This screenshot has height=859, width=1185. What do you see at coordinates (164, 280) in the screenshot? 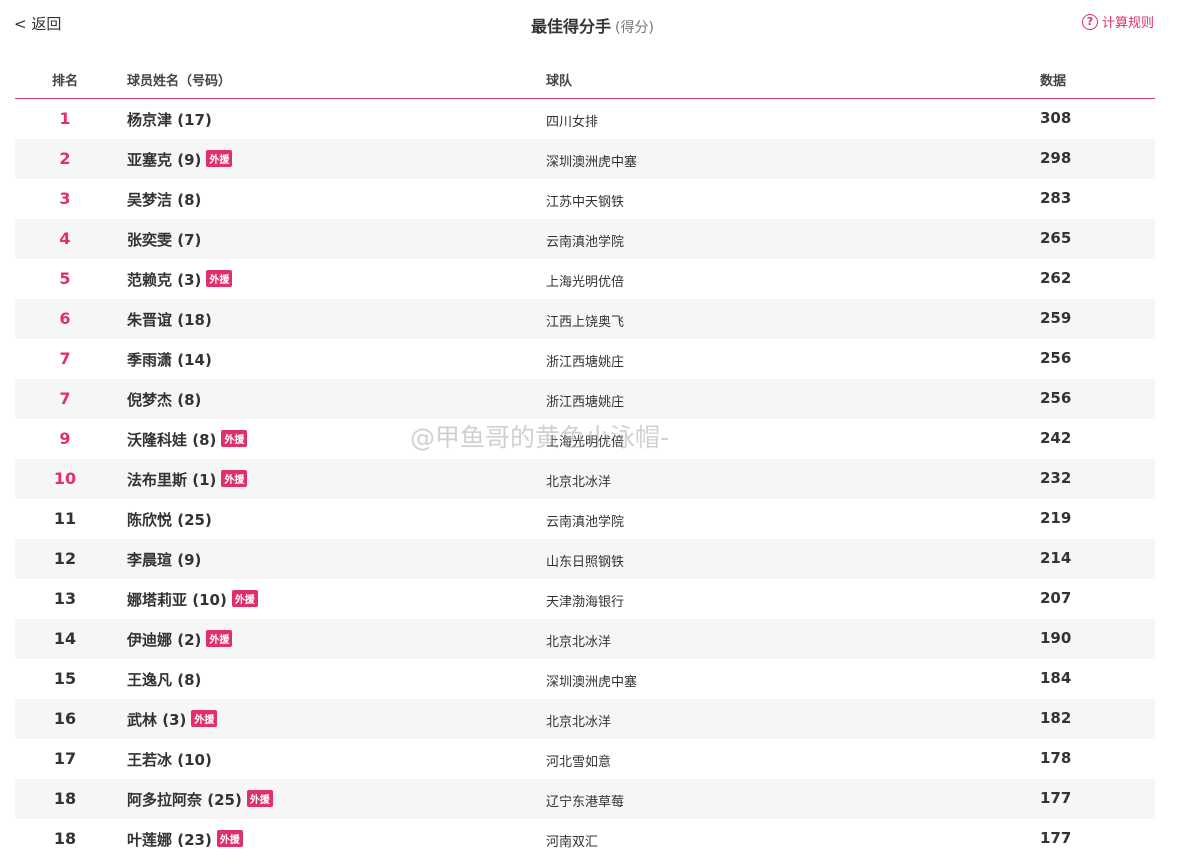
I see `player-name: 范赖克 (3)` at bounding box center [164, 280].